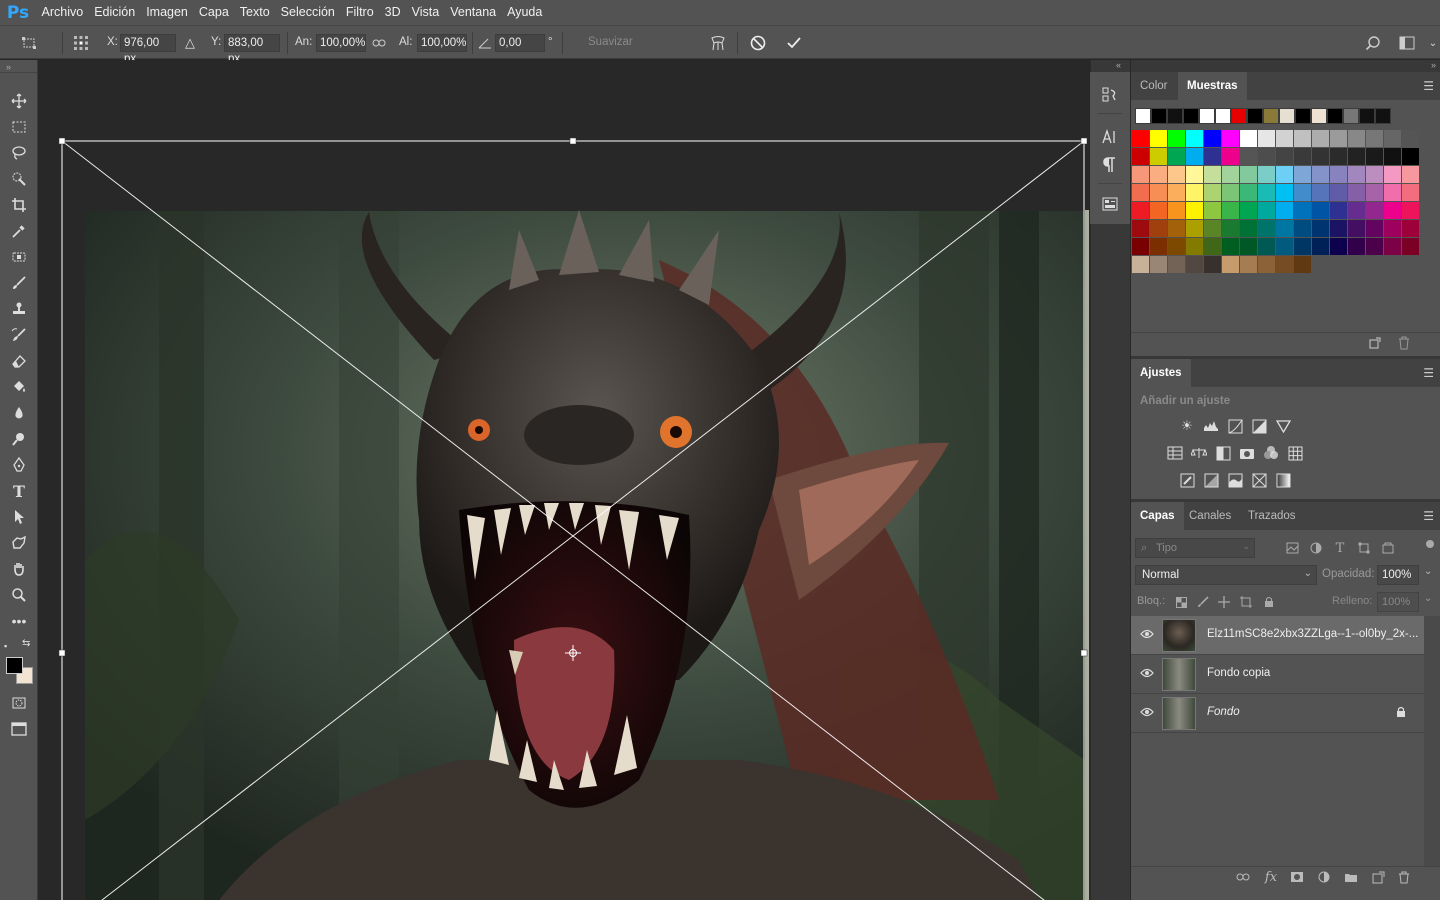 The width and height of the screenshot is (1440, 900). Describe the element at coordinates (1272, 516) in the screenshot. I see `tab-trazados: Trazados` at that location.